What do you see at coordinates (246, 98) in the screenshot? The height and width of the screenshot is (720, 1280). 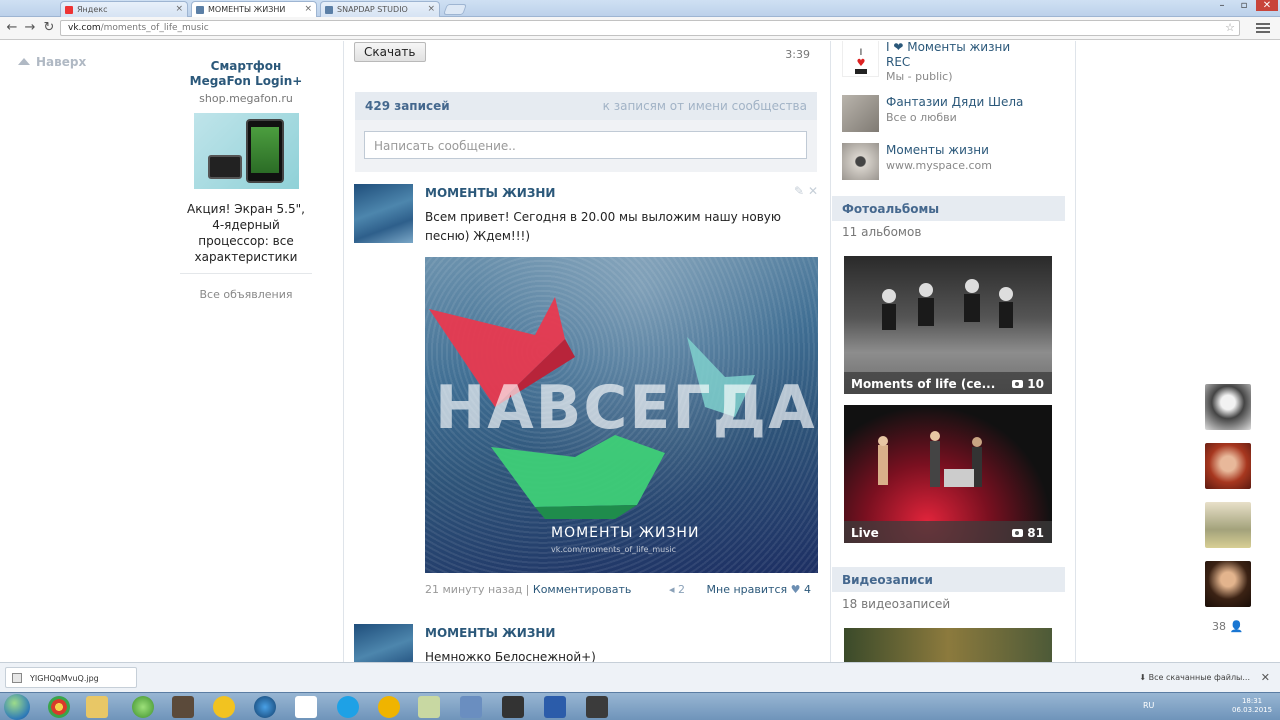 I see `ad-site: shop.megafon.ru` at bounding box center [246, 98].